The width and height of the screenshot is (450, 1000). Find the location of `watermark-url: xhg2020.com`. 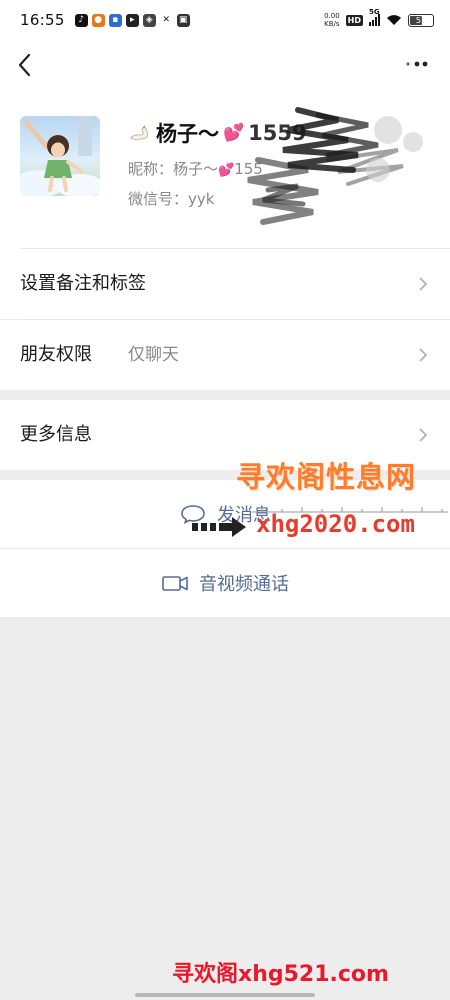

watermark-url: xhg2020.com is located at coordinates (335, 524).